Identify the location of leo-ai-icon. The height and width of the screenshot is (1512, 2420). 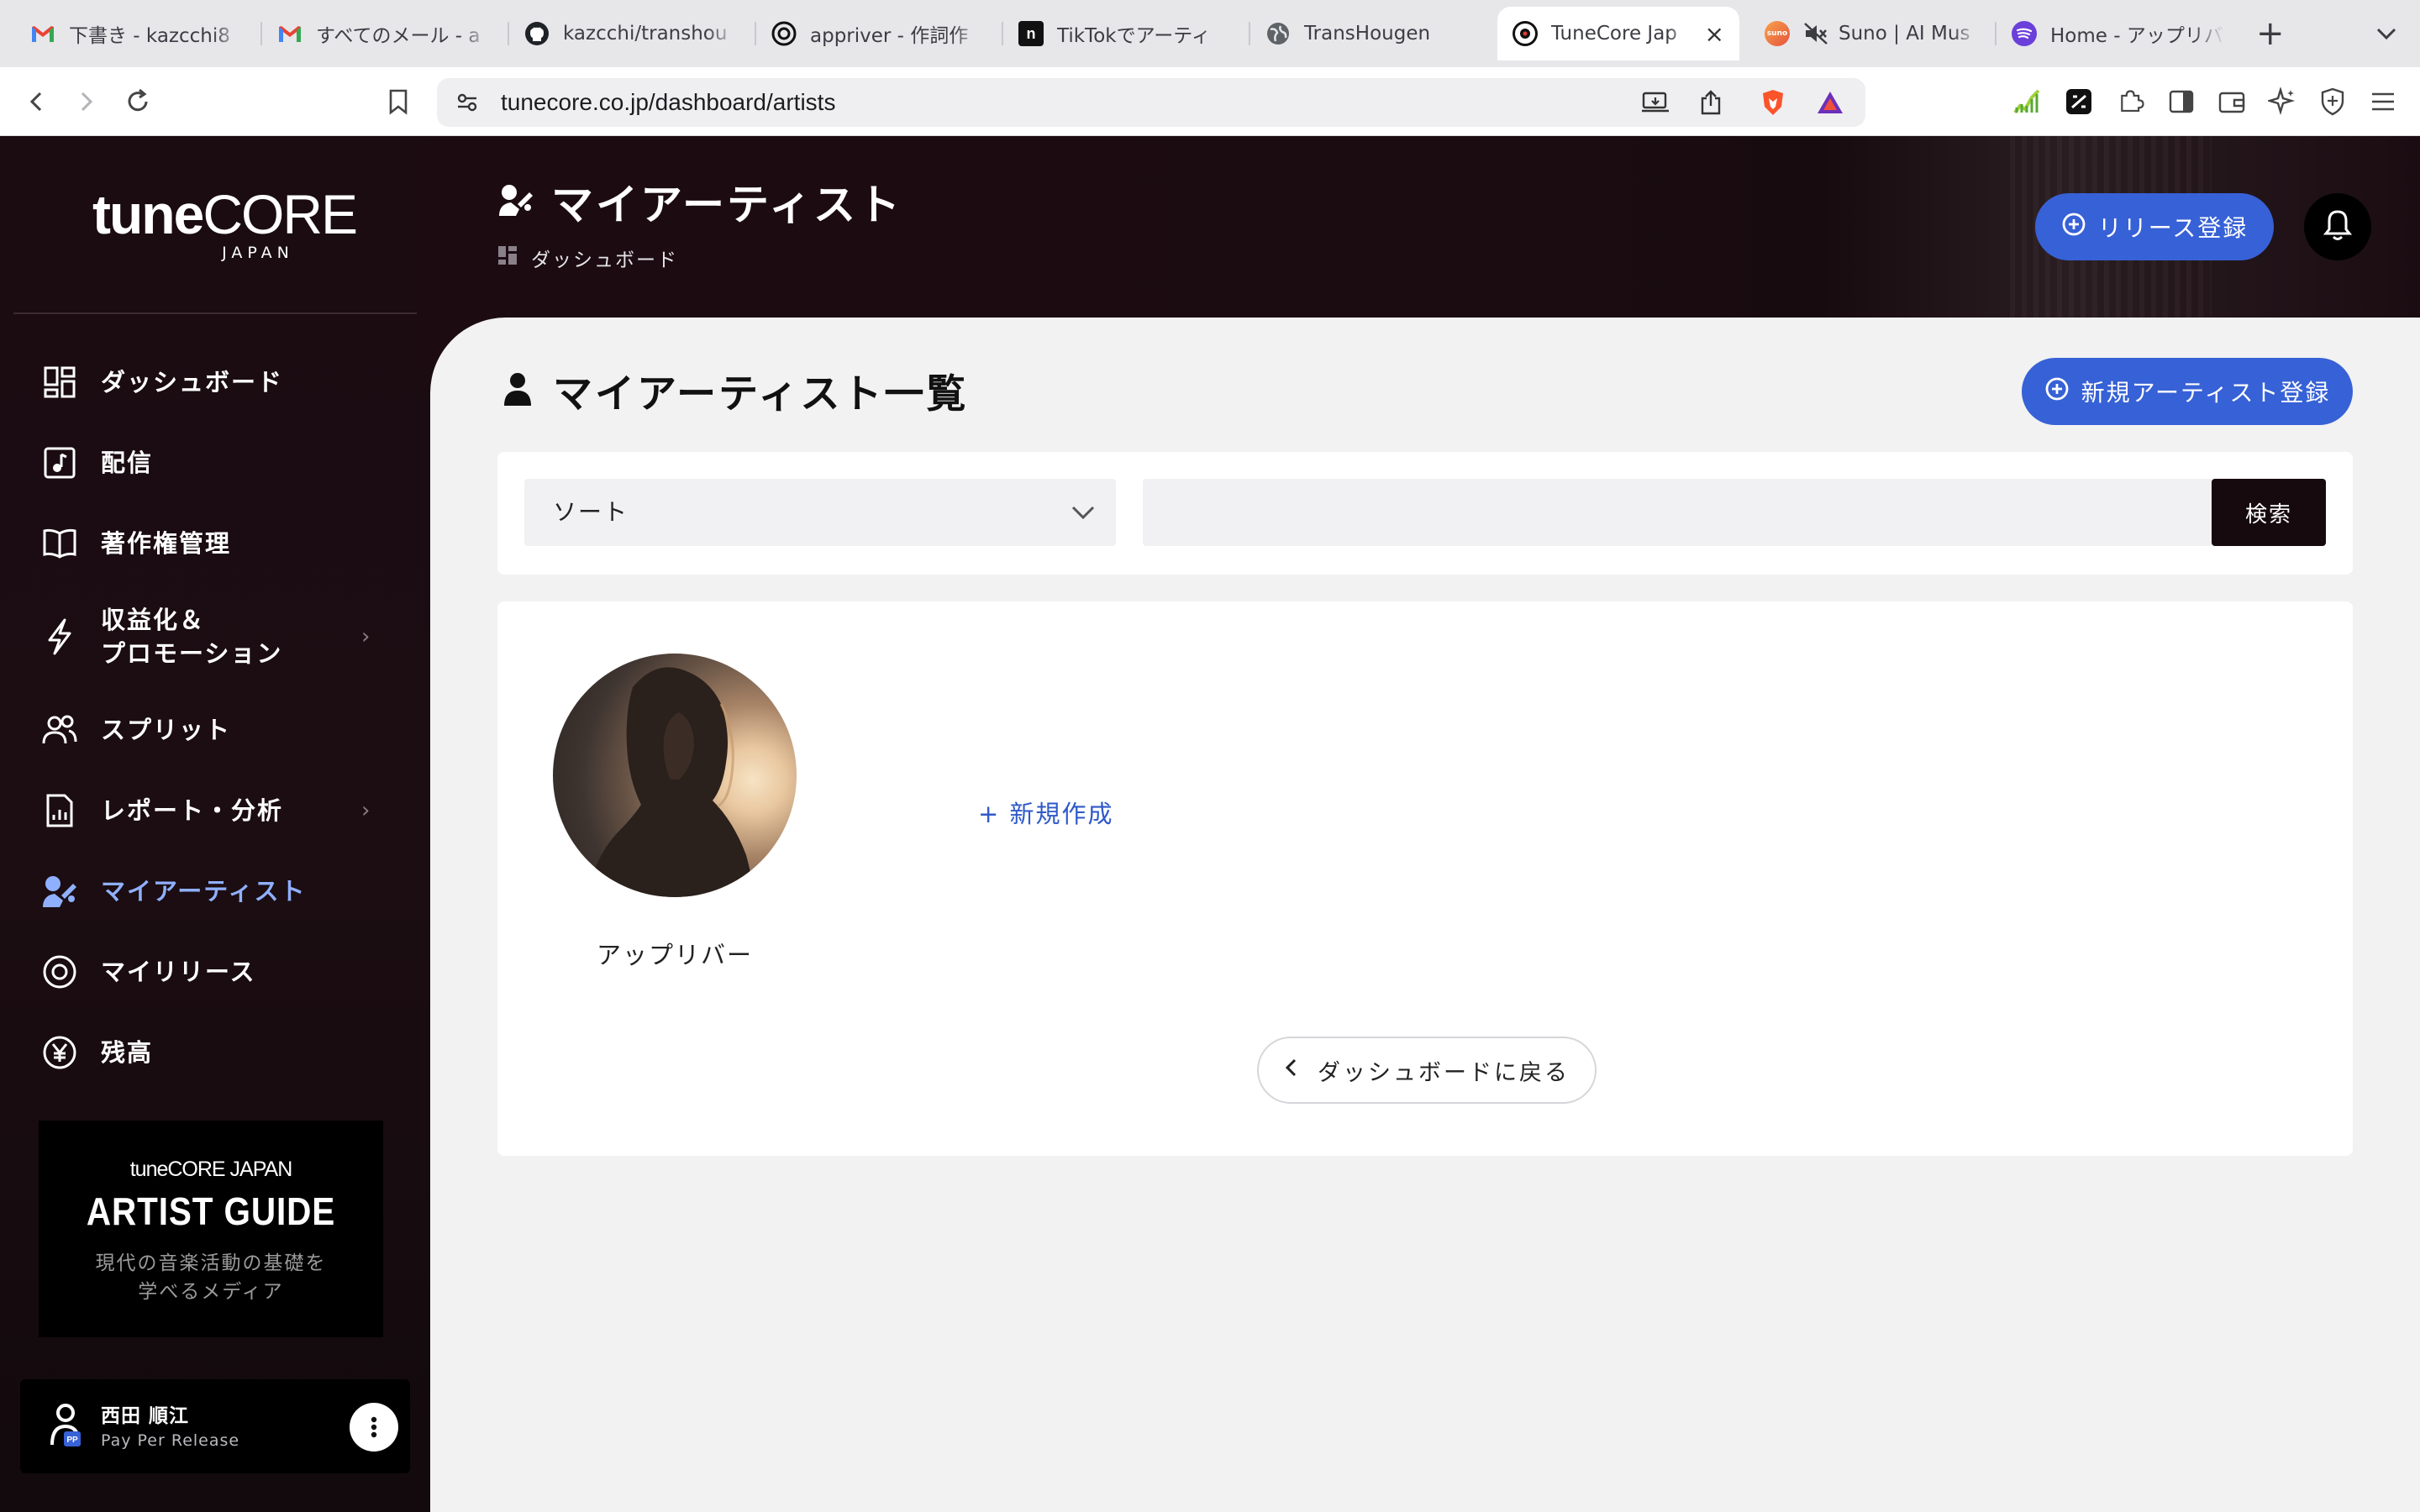
(2282, 101).